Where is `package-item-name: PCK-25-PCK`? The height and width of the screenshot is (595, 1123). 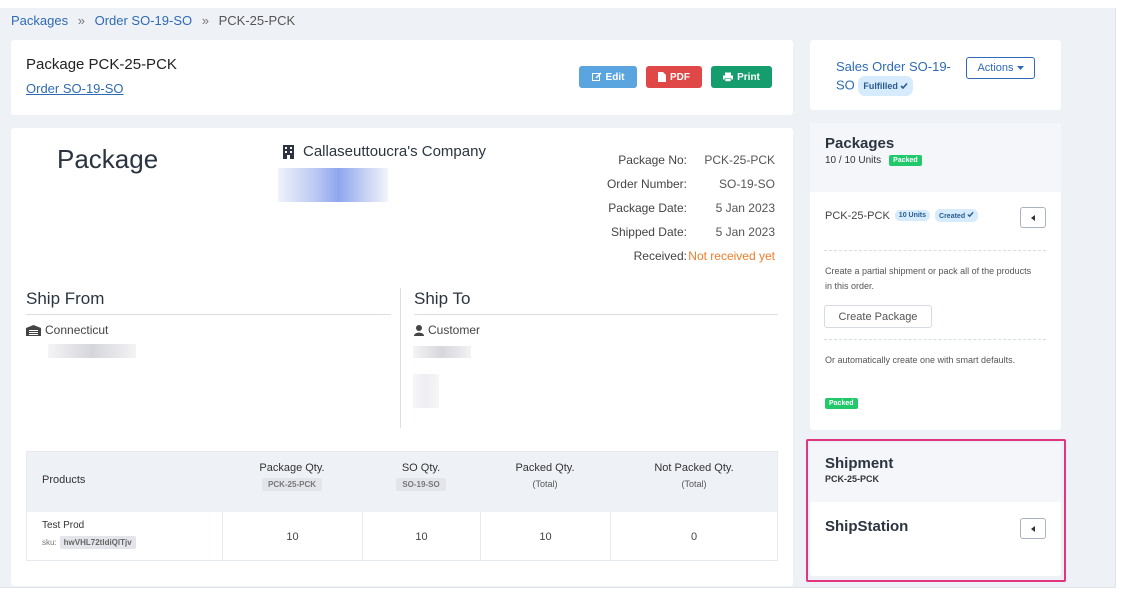 package-item-name: PCK-25-PCK is located at coordinates (857, 215).